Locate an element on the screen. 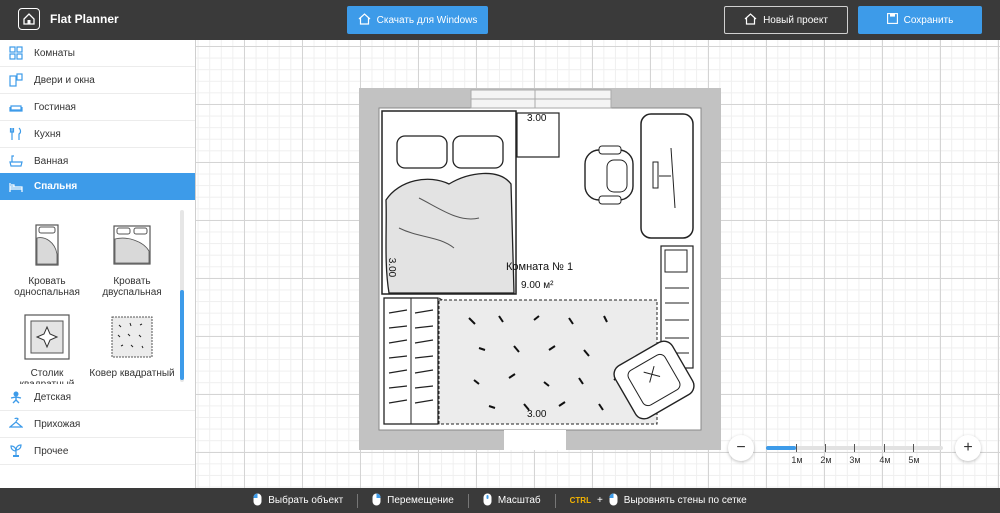  mouse-right-icon is located at coordinates (376, 501).